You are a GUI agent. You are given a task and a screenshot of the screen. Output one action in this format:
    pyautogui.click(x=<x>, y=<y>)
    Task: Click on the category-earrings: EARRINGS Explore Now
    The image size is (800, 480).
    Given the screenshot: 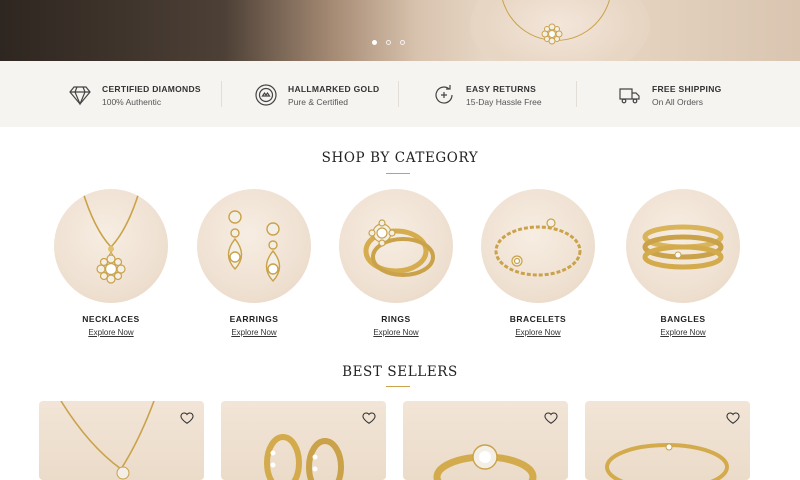 What is the action you would take?
    pyautogui.click(x=254, y=263)
    